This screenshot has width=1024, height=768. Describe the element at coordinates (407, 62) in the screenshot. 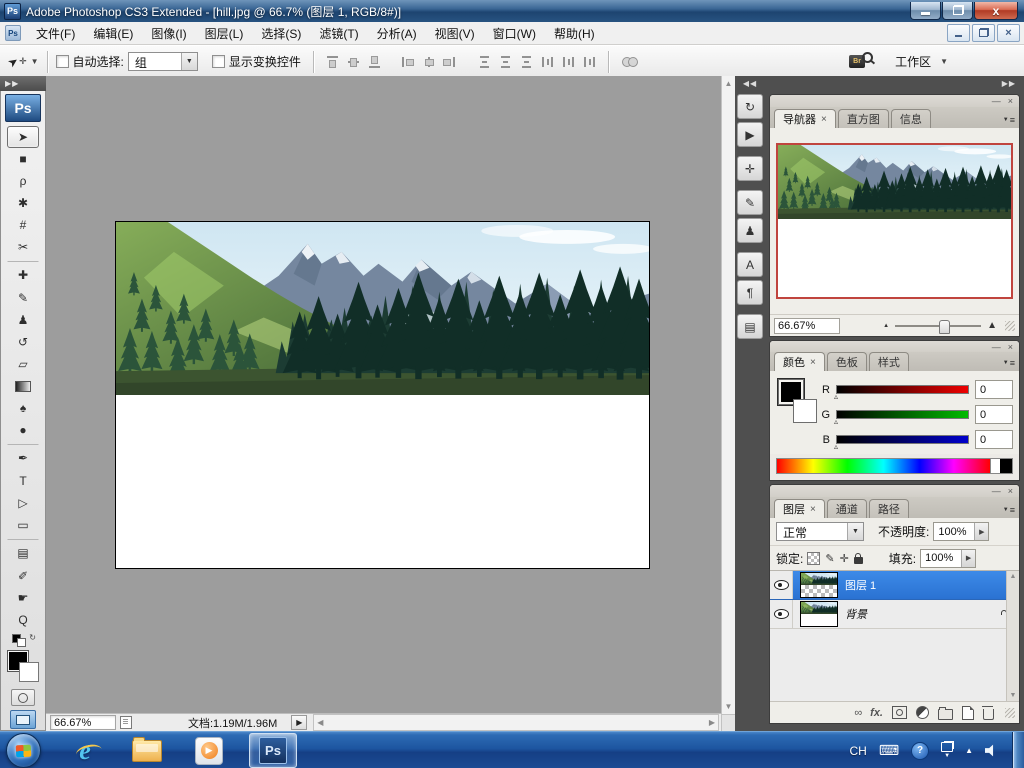

I see `align-left-edges-icon` at that location.